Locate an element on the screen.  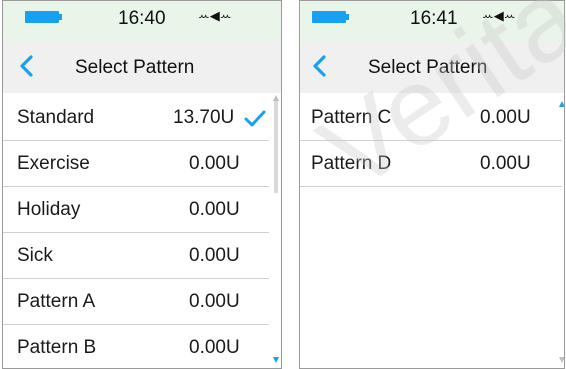
list-item-pattern-d: Pattern D 0.00U is located at coordinates (431, 164).